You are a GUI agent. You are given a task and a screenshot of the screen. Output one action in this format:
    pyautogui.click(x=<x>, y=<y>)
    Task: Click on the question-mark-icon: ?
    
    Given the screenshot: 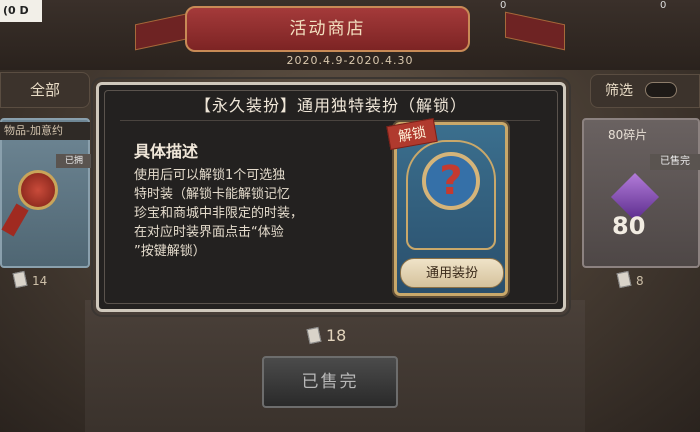 What is the action you would take?
    pyautogui.click(x=451, y=181)
    